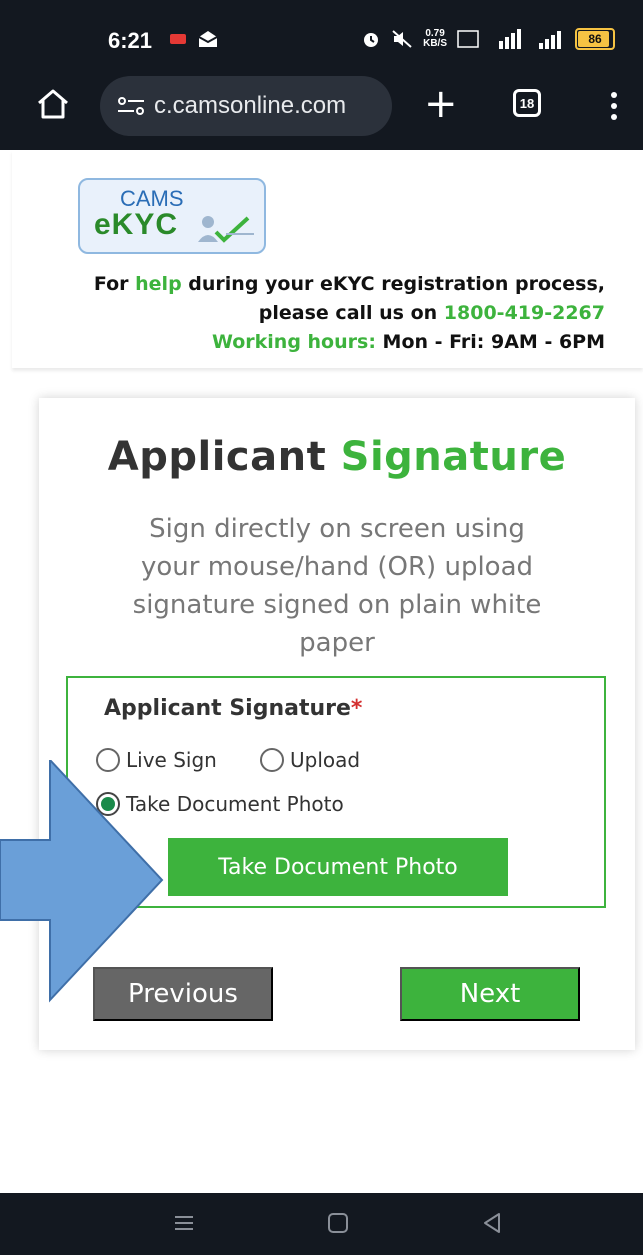 The width and height of the screenshot is (643, 1255). I want to click on home-icon, so click(53, 104).